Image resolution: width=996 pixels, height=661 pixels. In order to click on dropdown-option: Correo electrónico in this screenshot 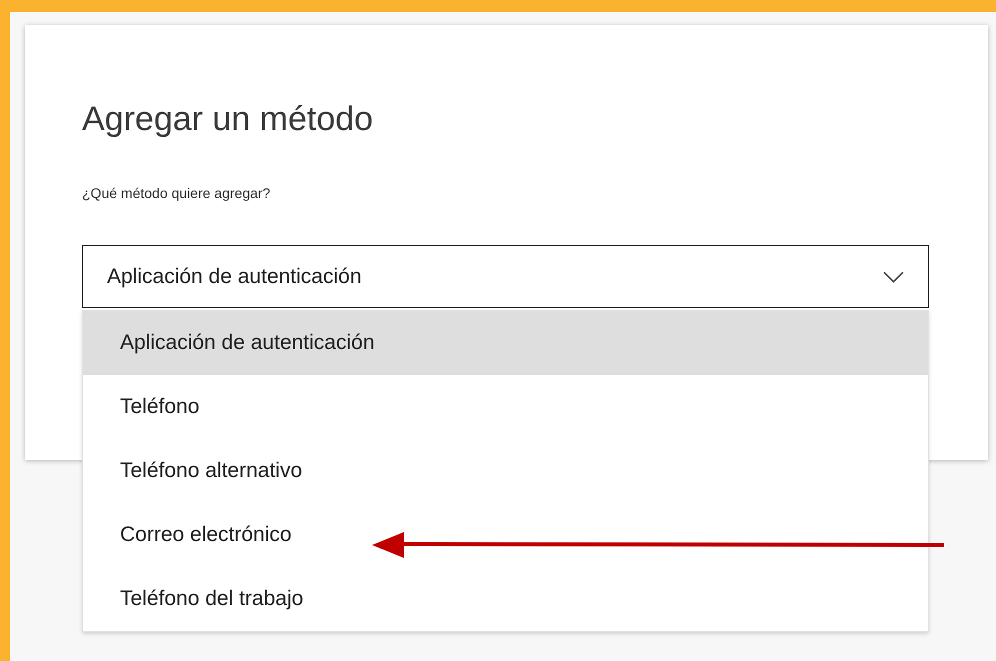, I will do `click(505, 535)`.